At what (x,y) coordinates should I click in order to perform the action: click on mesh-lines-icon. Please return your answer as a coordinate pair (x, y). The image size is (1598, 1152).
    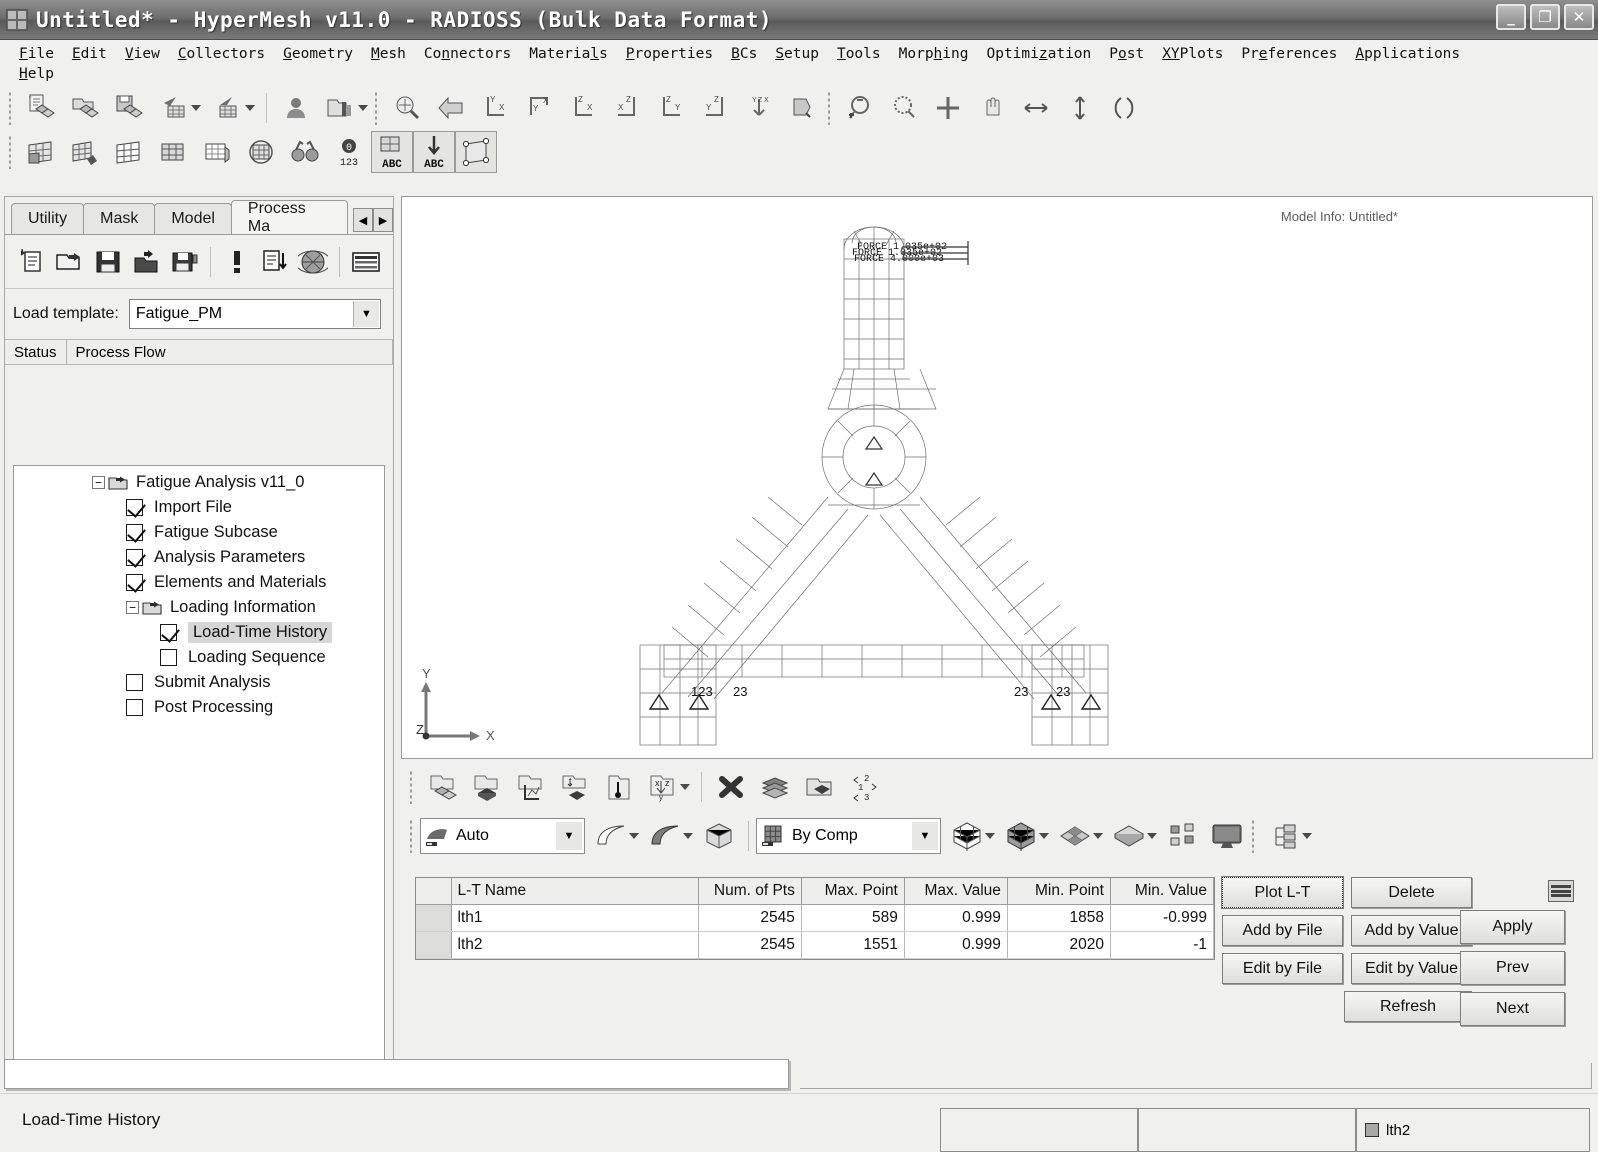
    Looking at the image, I should click on (173, 152).